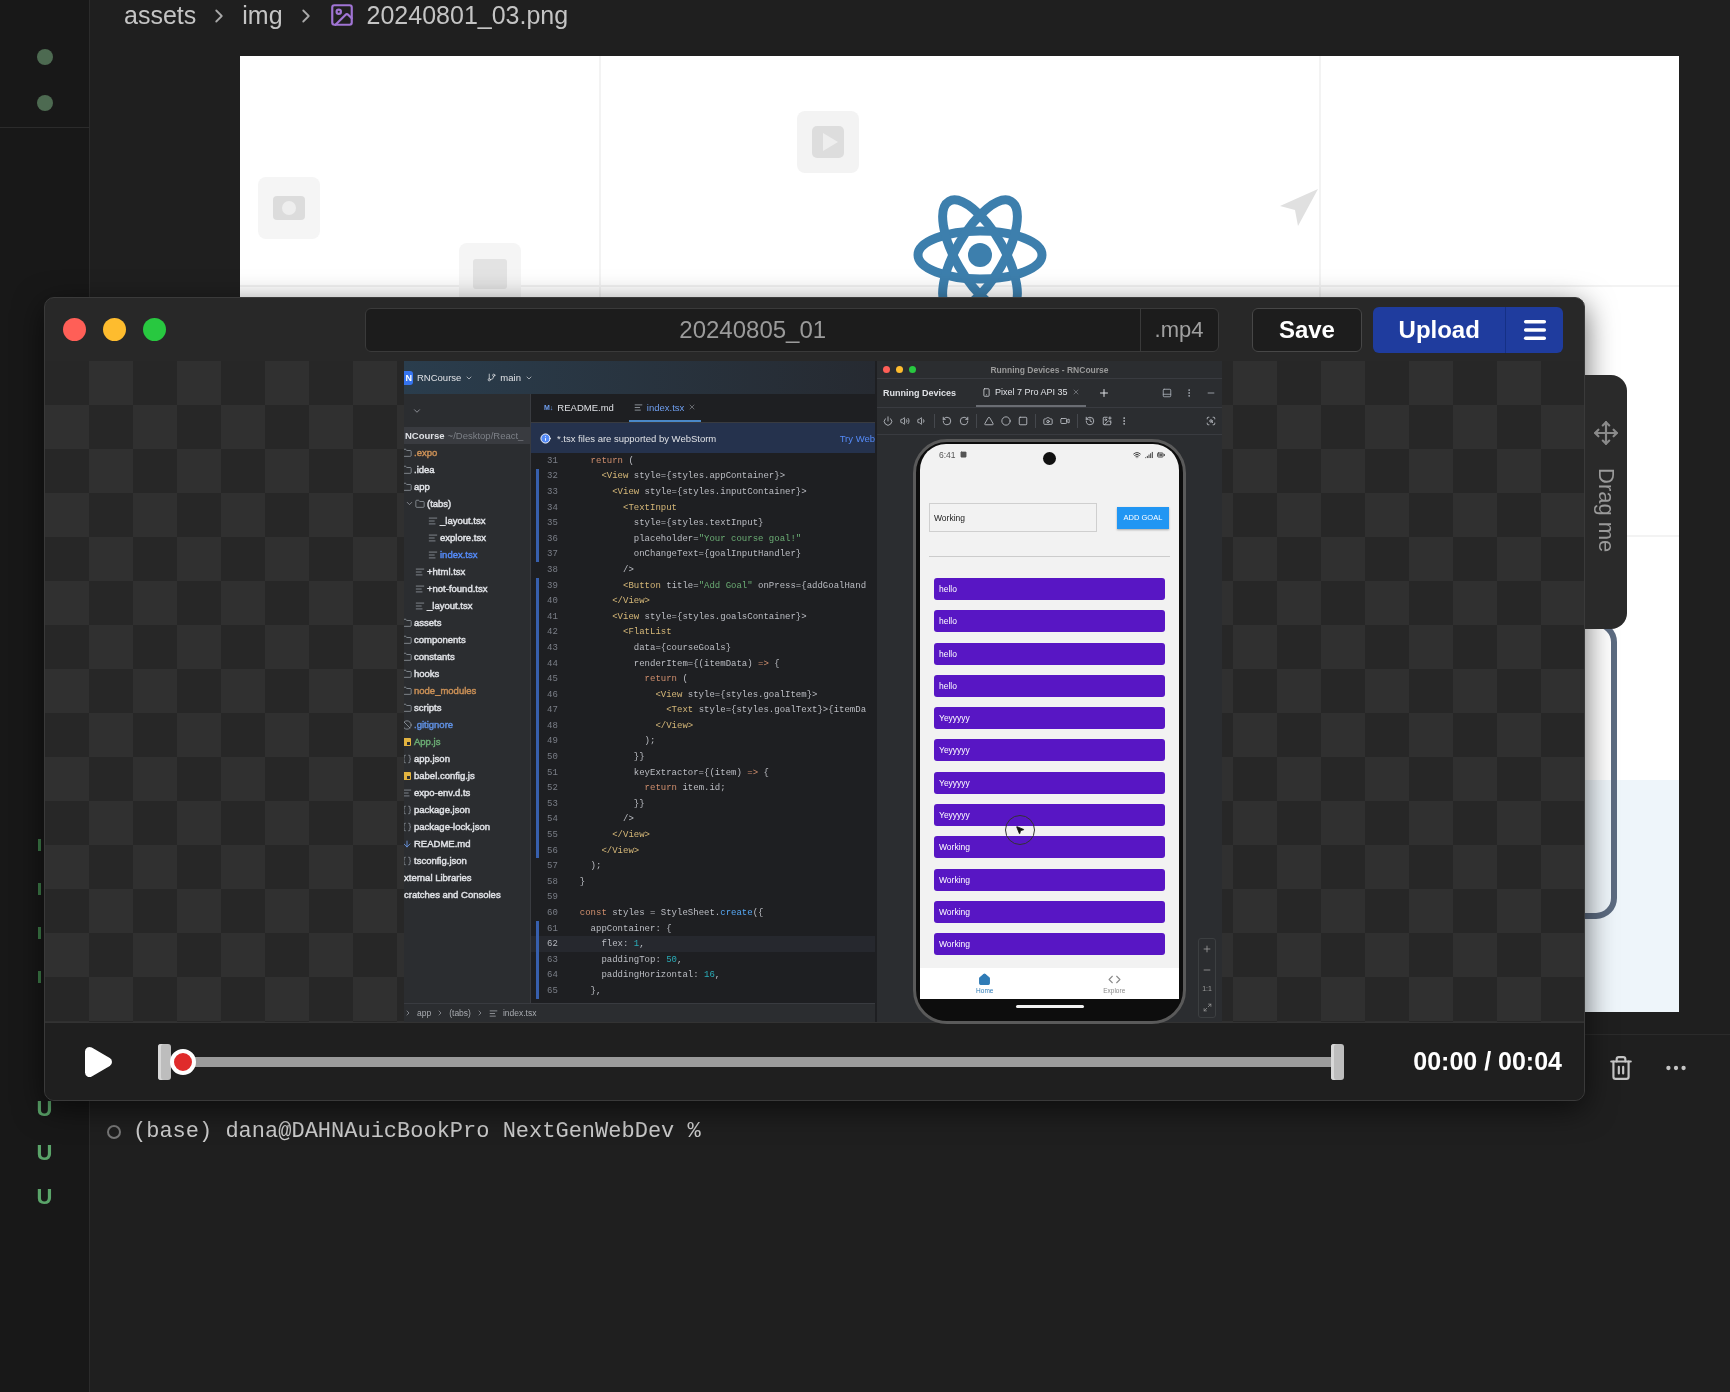 The image size is (1730, 1392). Describe the element at coordinates (457, 588) in the screenshot. I see `tree-item: +not-found.tsx` at that location.